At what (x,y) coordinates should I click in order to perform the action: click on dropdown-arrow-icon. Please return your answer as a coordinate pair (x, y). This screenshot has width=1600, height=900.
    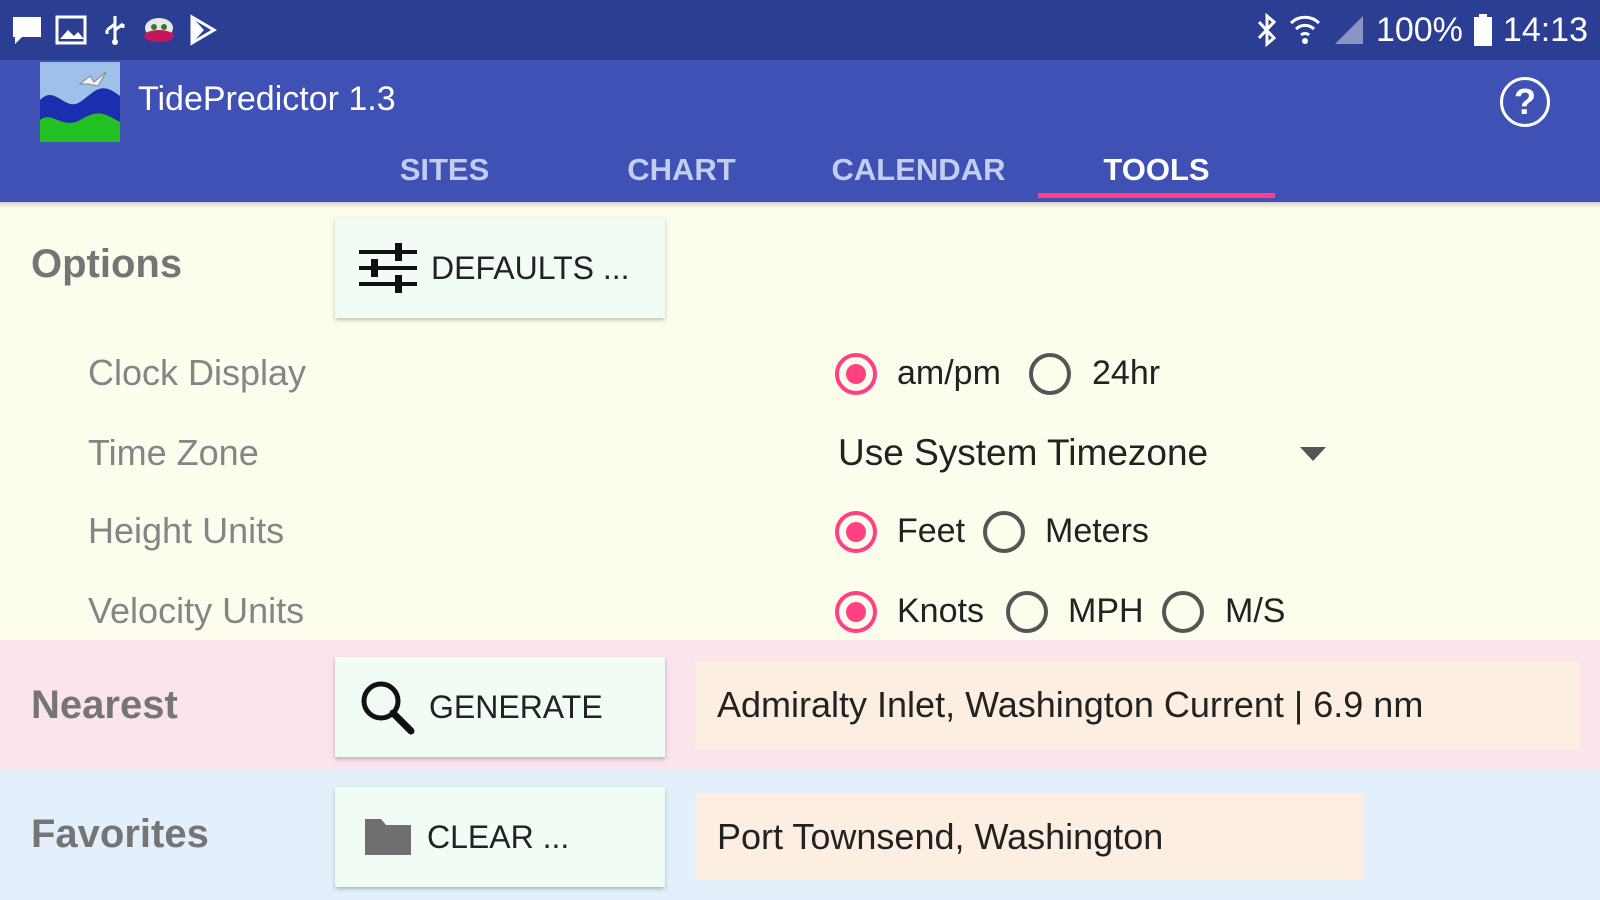
    Looking at the image, I should click on (1313, 454).